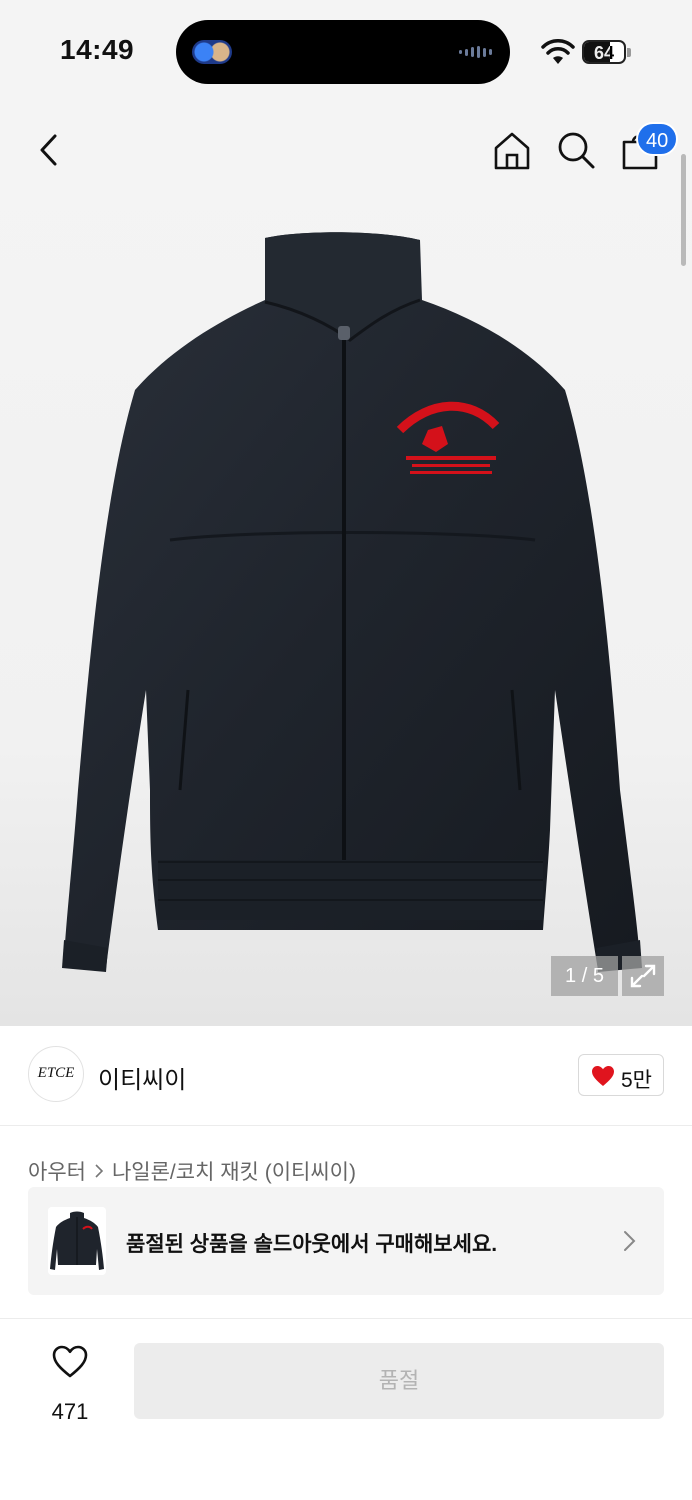 The image size is (692, 1500). I want to click on scrollbar, so click(683, 210).